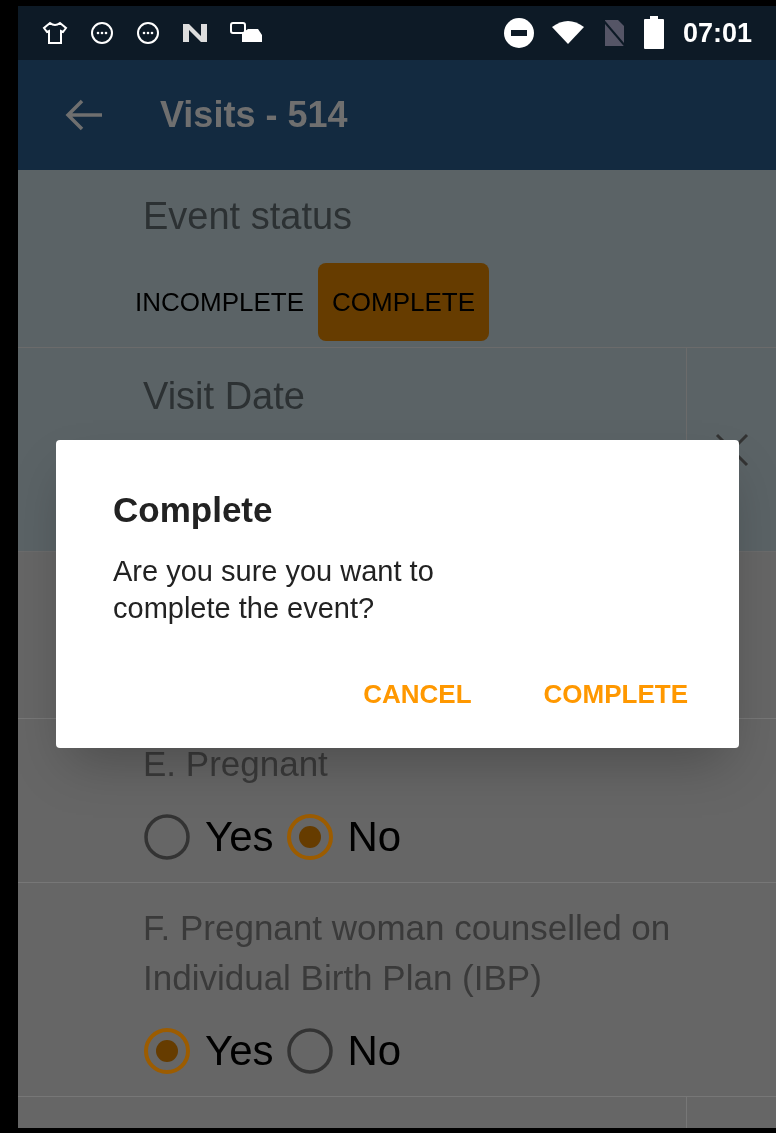  What do you see at coordinates (615, 694) in the screenshot?
I see `dialog-button: COMPLETE` at bounding box center [615, 694].